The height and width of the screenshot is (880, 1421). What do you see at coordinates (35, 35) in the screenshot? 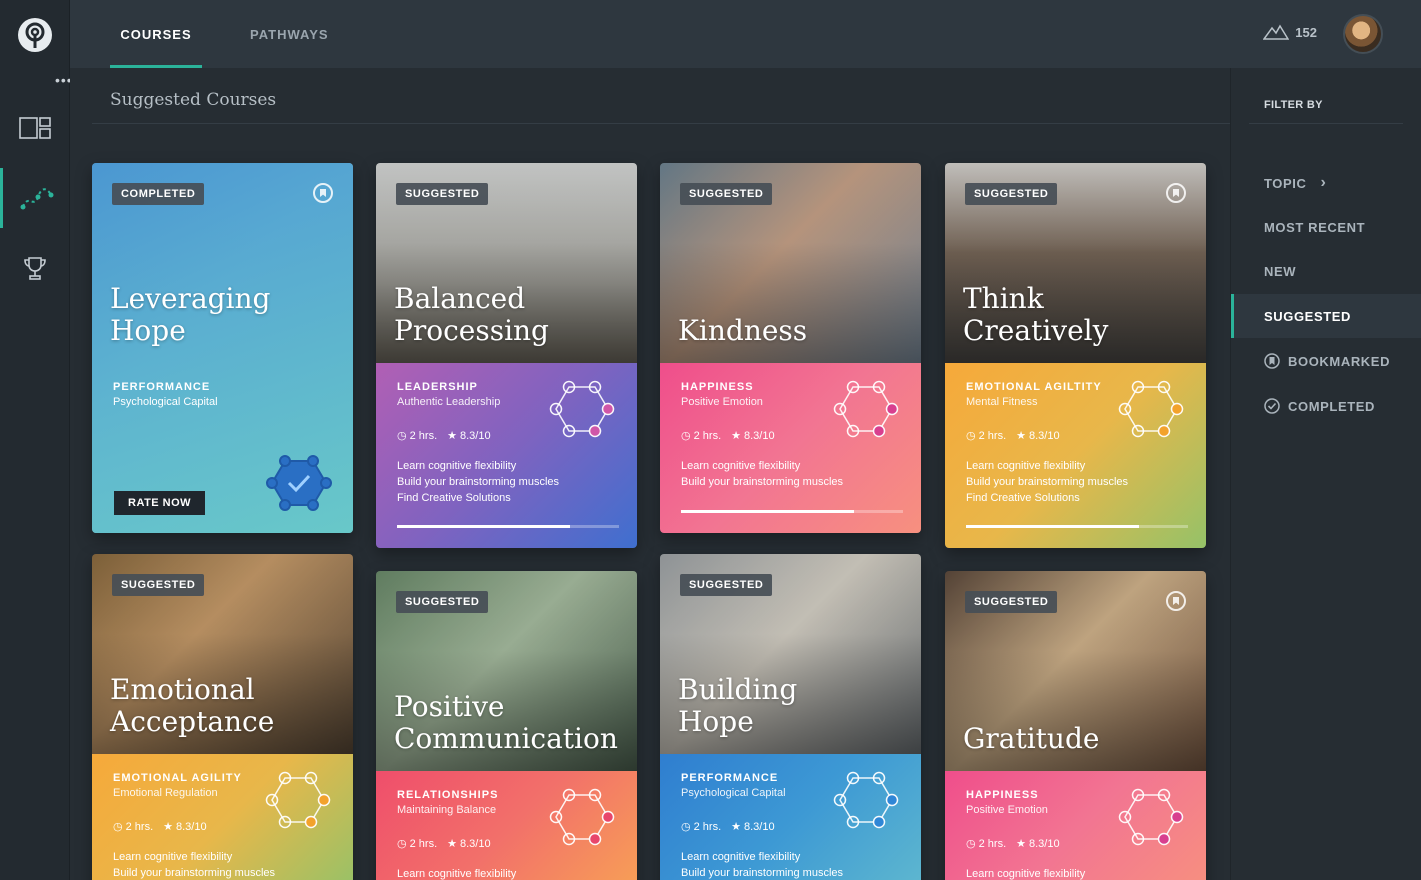
I see `app-logo-icon` at bounding box center [35, 35].